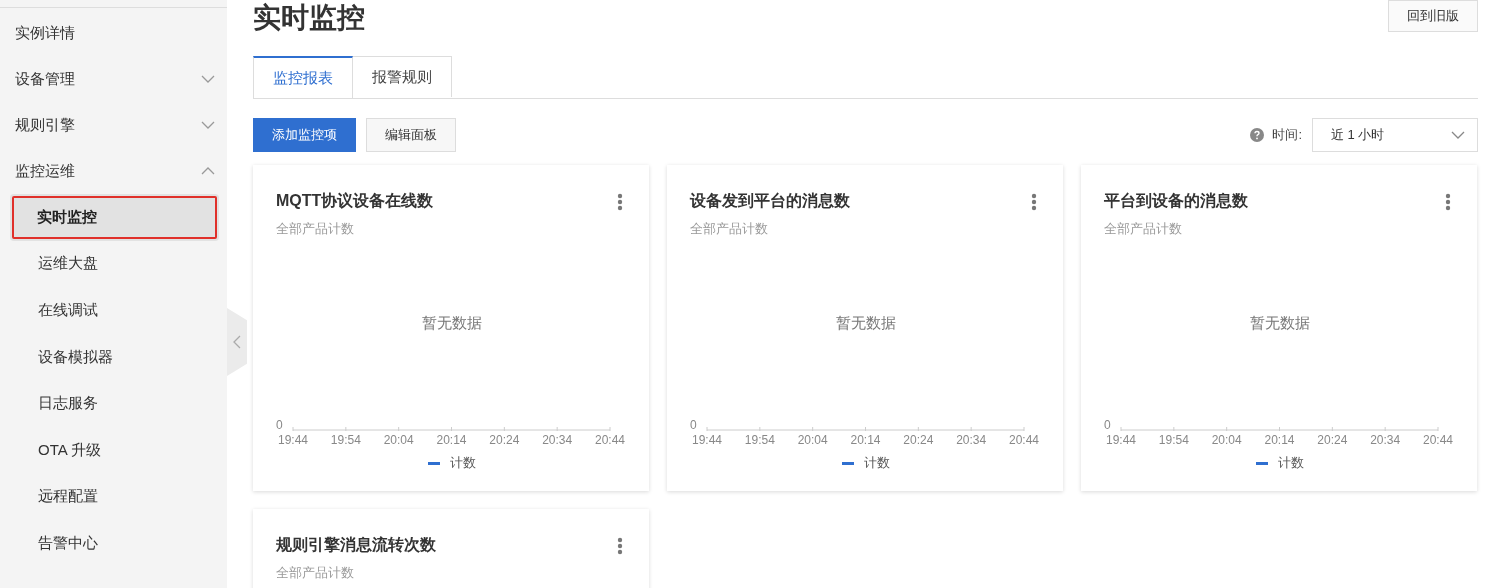 The height and width of the screenshot is (588, 1500). What do you see at coordinates (114, 217) in the screenshot?
I see `sidebar-item: 实时监控` at bounding box center [114, 217].